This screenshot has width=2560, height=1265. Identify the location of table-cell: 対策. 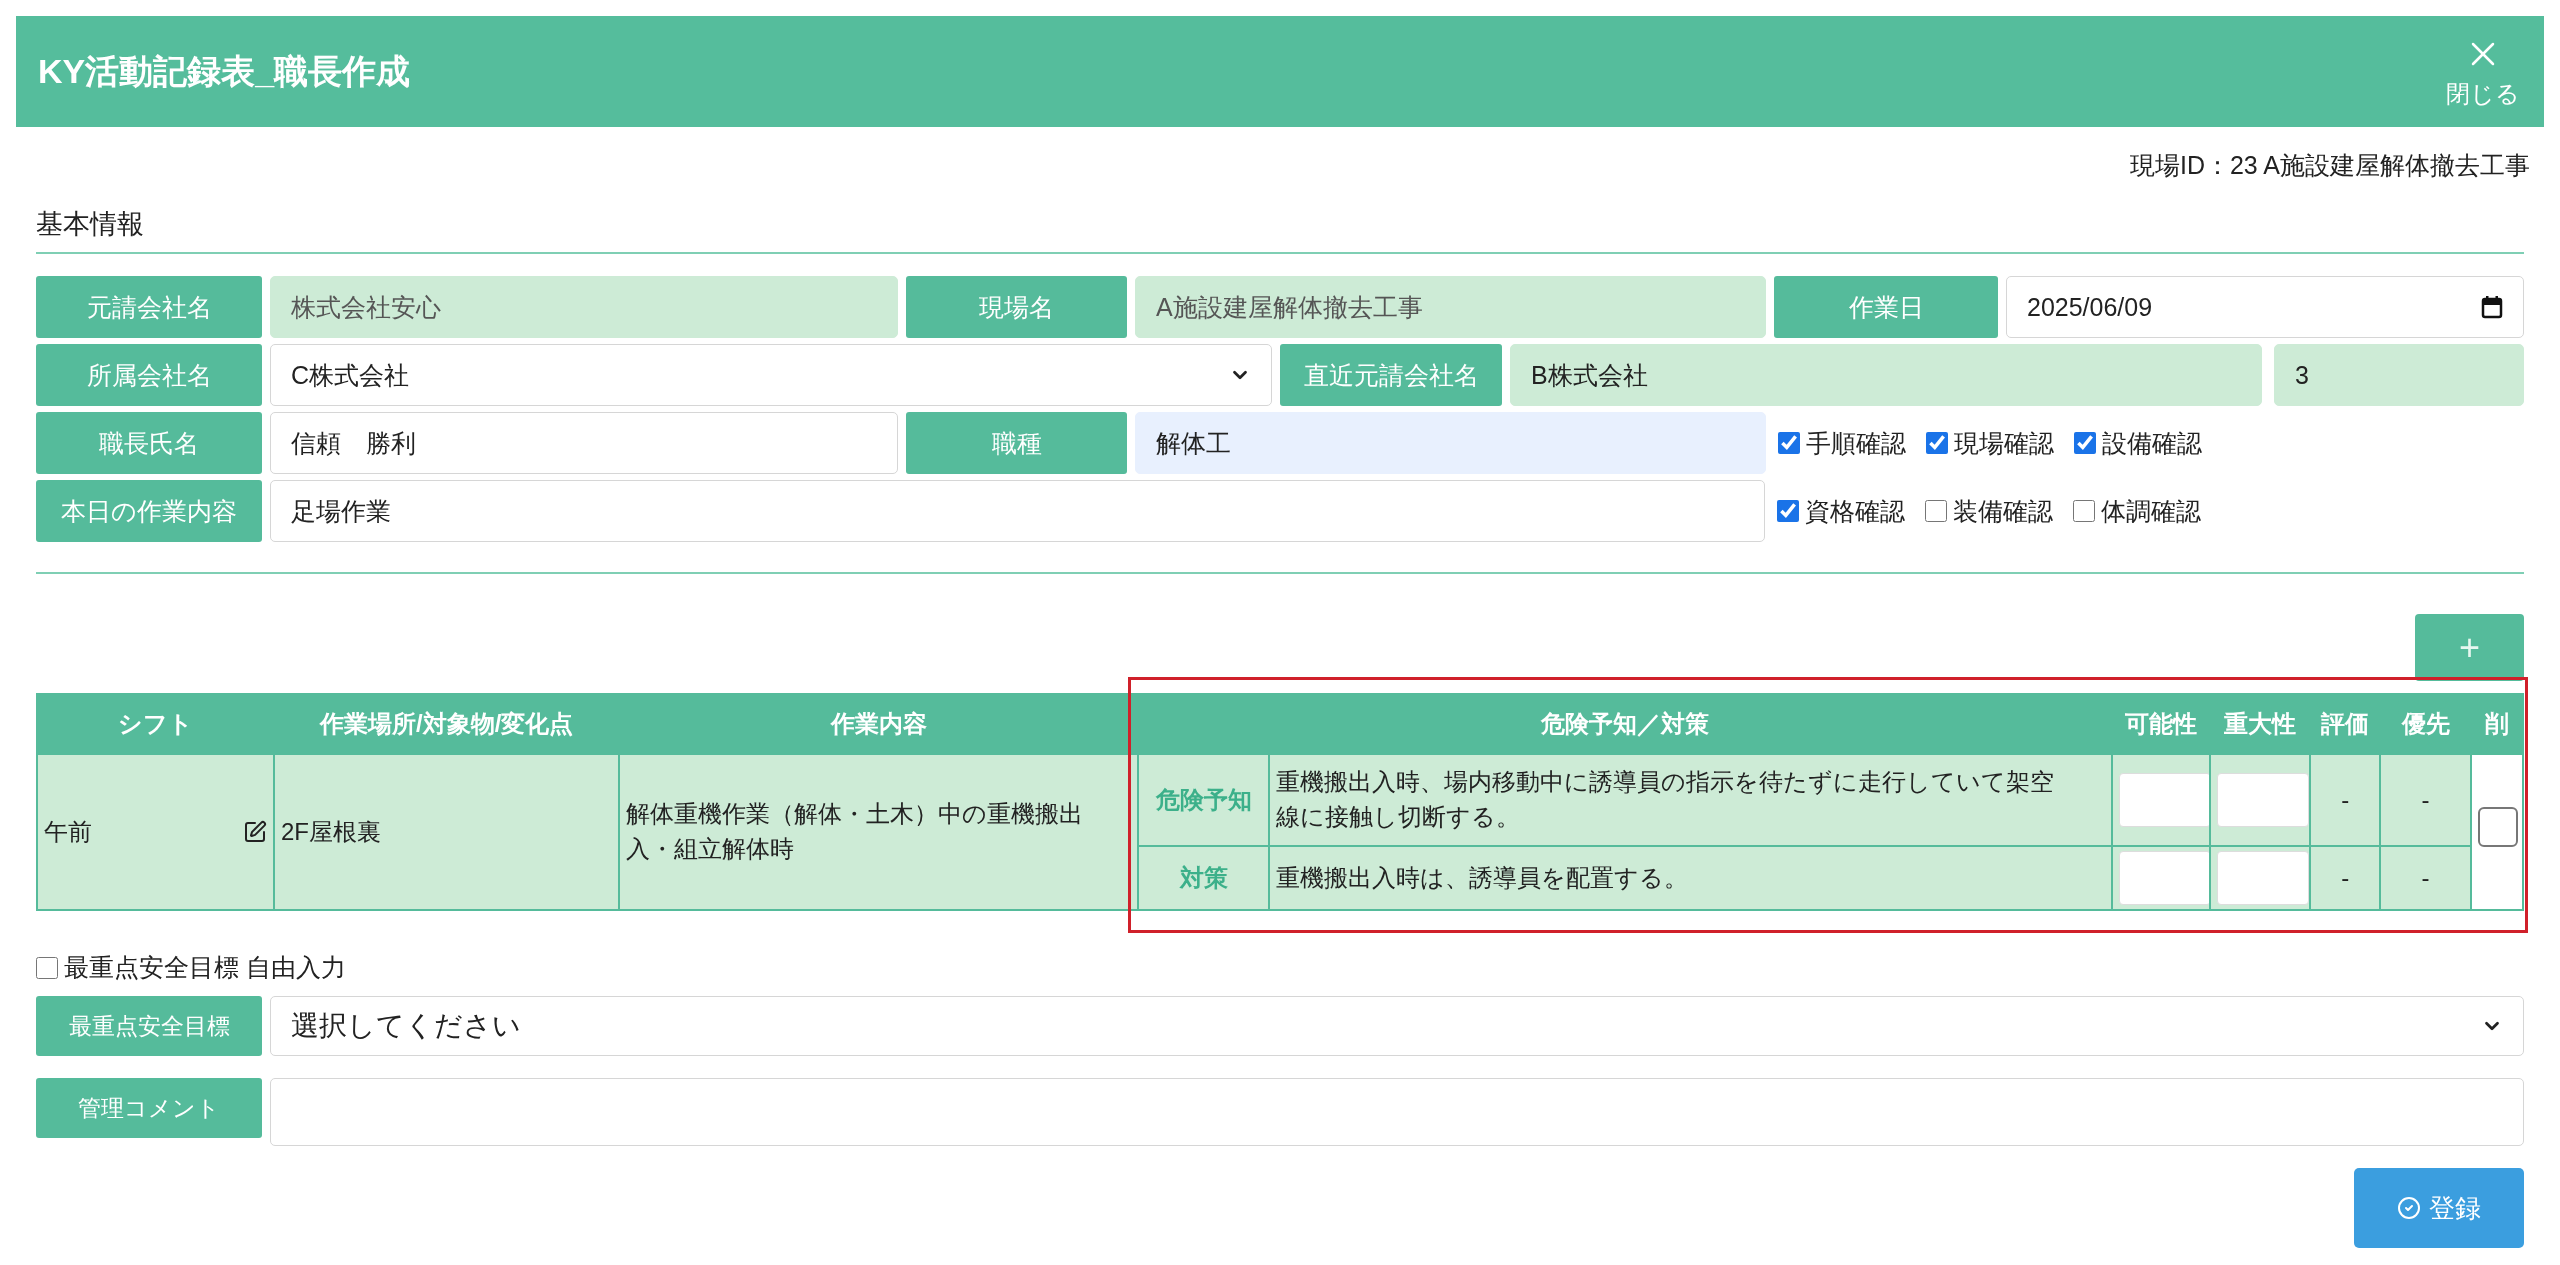
(1203, 878).